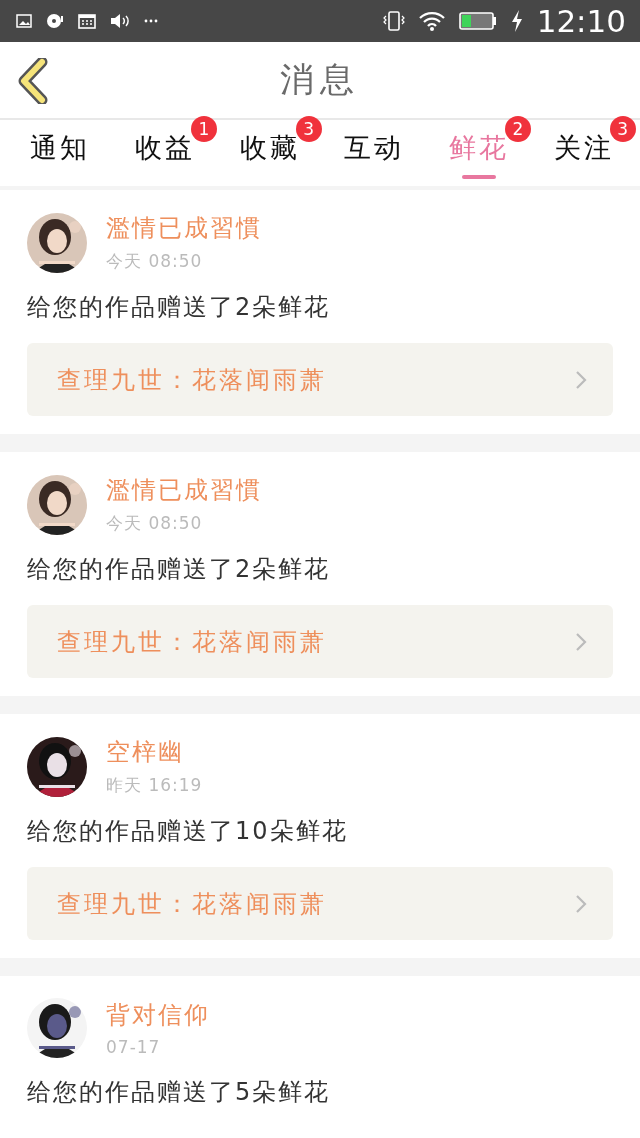 Image resolution: width=640 pixels, height=1138 pixels. Describe the element at coordinates (431, 21) in the screenshot. I see `wifi-icon` at that location.